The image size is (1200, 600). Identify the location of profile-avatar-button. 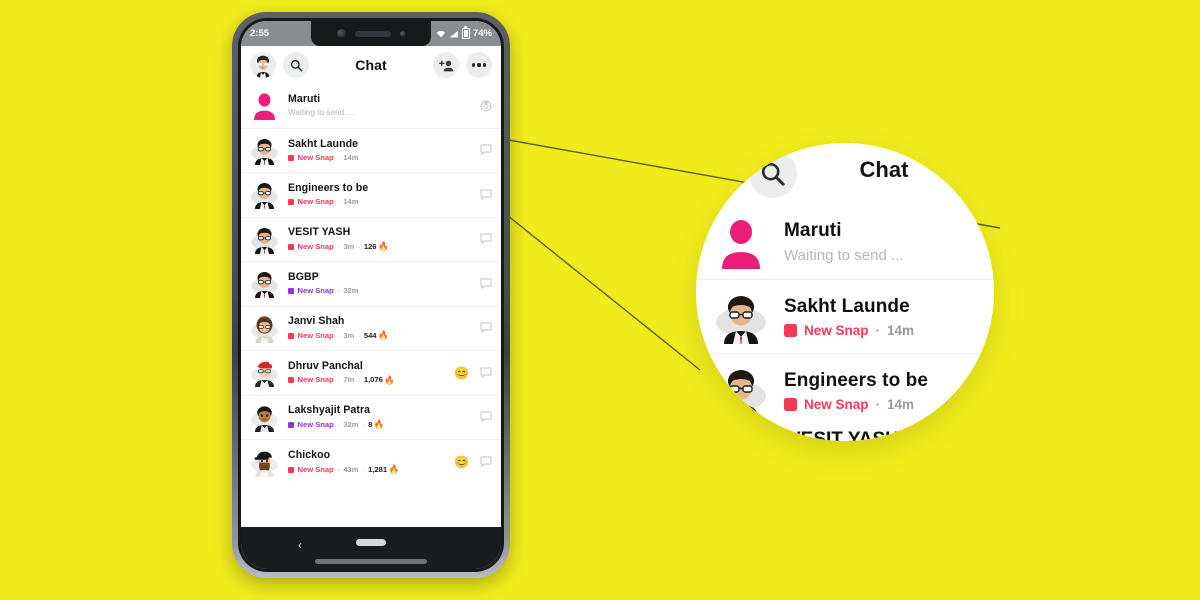
(263, 65).